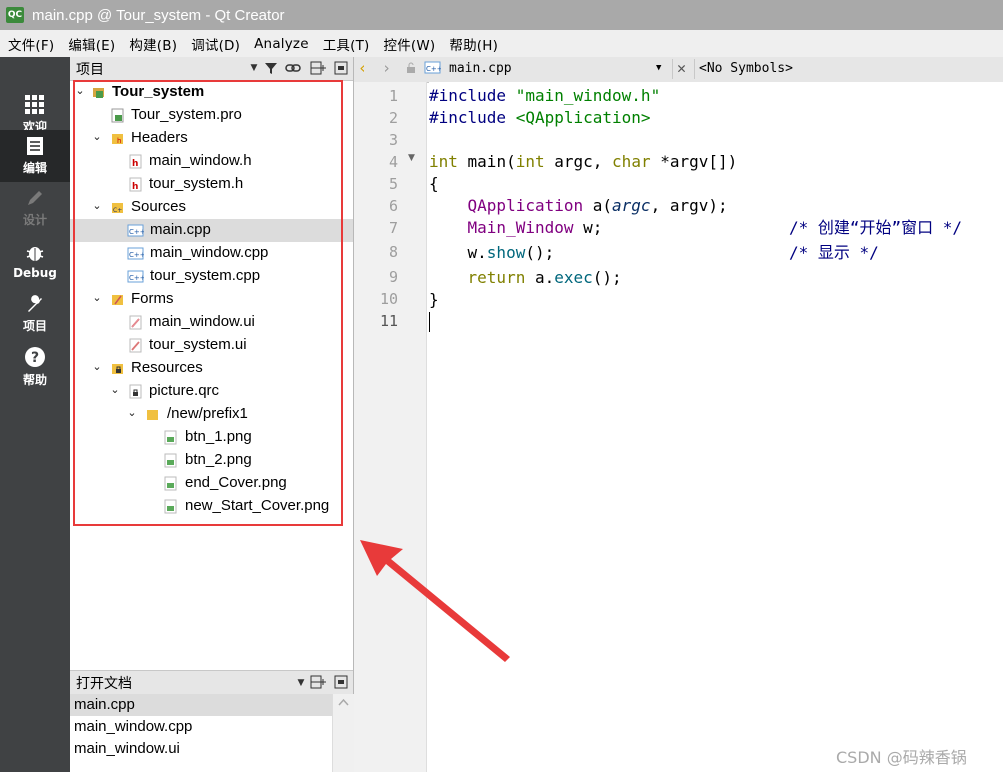 Image resolution: width=1003 pixels, height=772 pixels. What do you see at coordinates (90, 44) in the screenshot?
I see `menu-edit: 编辑(E)` at bounding box center [90, 44].